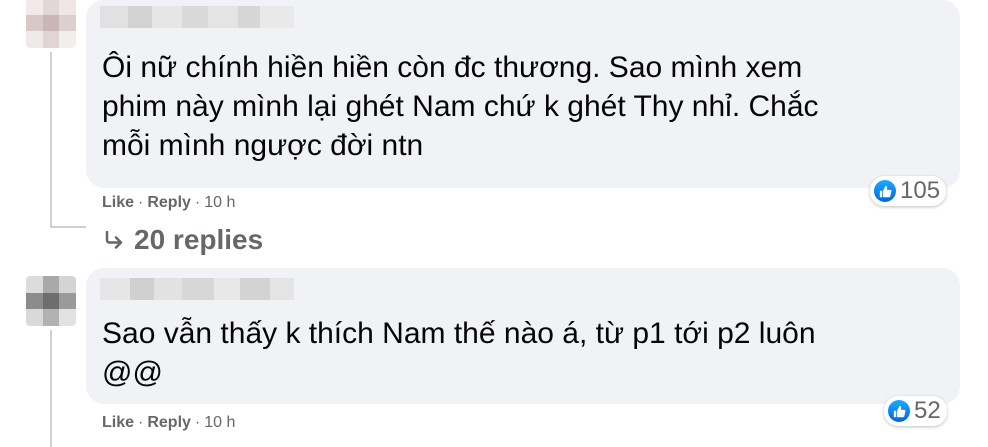  I want to click on reaction-count: 52, so click(927, 410).